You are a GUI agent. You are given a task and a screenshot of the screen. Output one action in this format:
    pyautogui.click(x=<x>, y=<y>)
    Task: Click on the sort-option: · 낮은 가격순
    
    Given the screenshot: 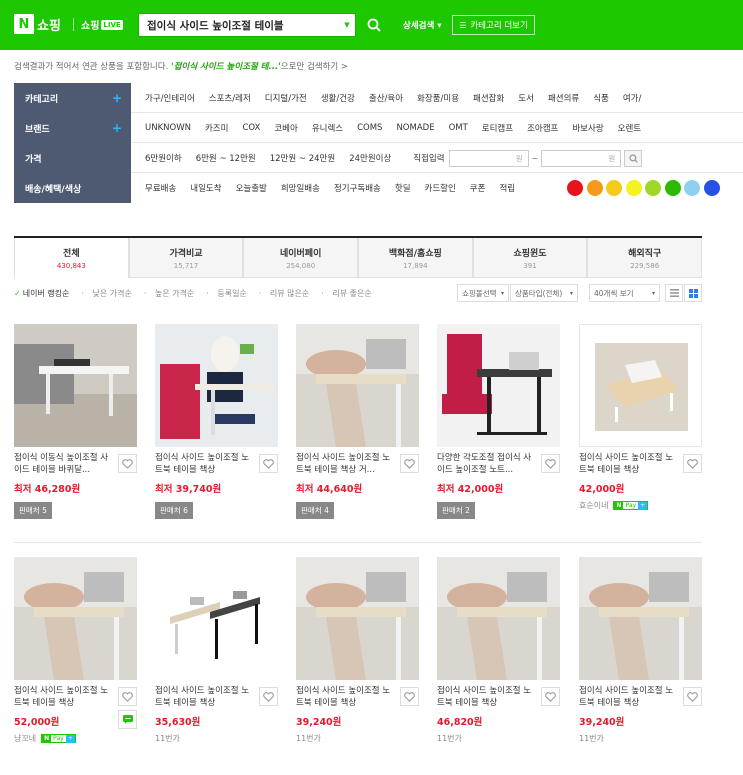 What is the action you would take?
    pyautogui.click(x=109, y=293)
    